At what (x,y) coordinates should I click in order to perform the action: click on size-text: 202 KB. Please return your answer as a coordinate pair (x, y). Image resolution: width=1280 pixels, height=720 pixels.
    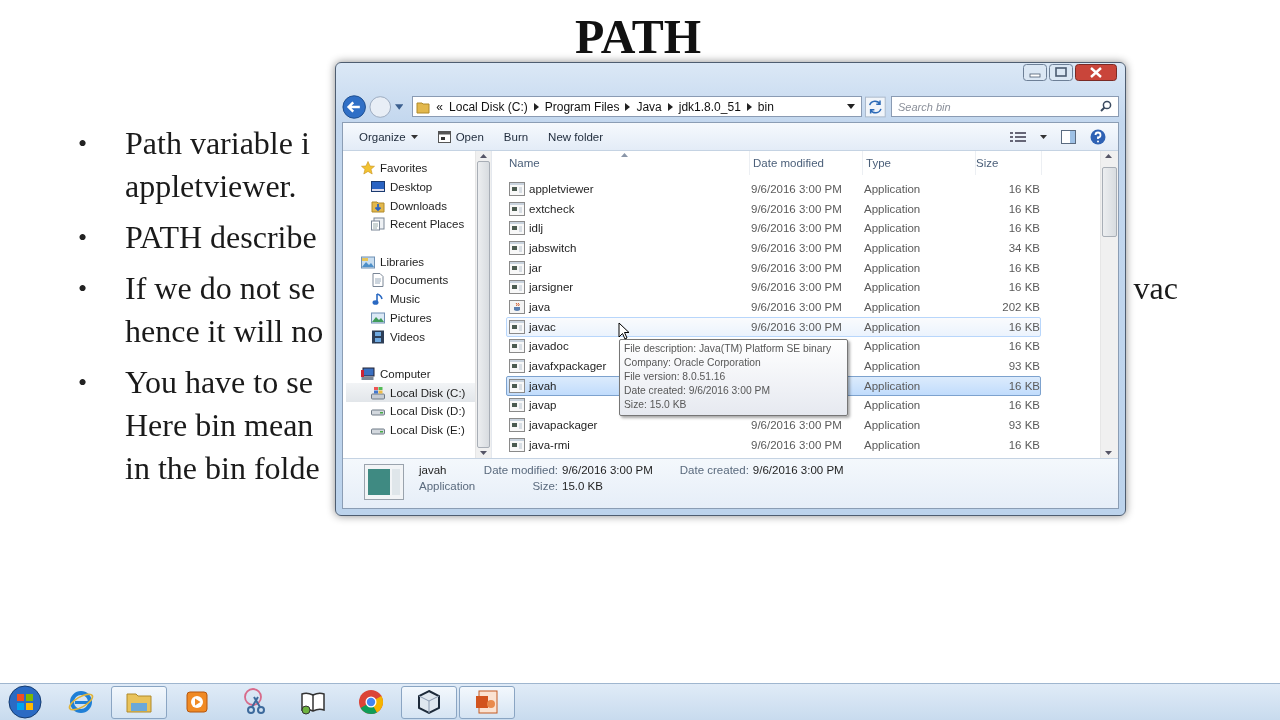
    Looking at the image, I should click on (1021, 306).